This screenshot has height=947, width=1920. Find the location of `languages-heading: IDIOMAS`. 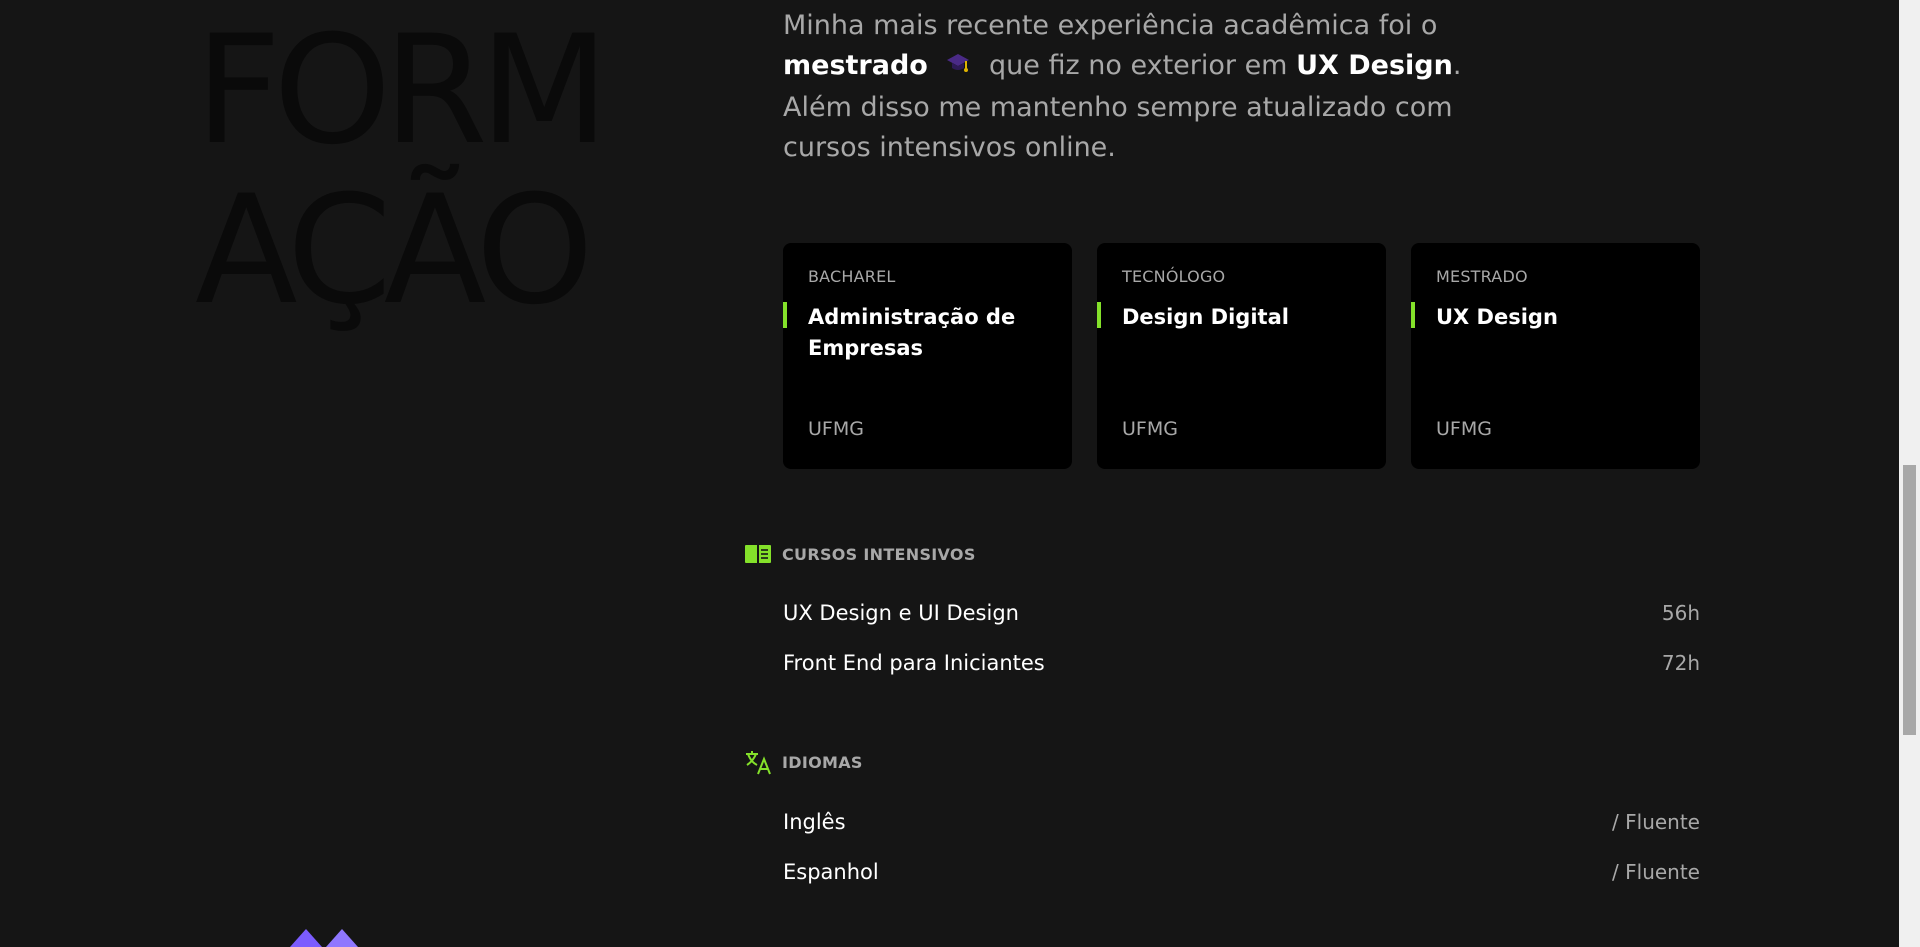

languages-heading: IDIOMAS is located at coordinates (803, 762).